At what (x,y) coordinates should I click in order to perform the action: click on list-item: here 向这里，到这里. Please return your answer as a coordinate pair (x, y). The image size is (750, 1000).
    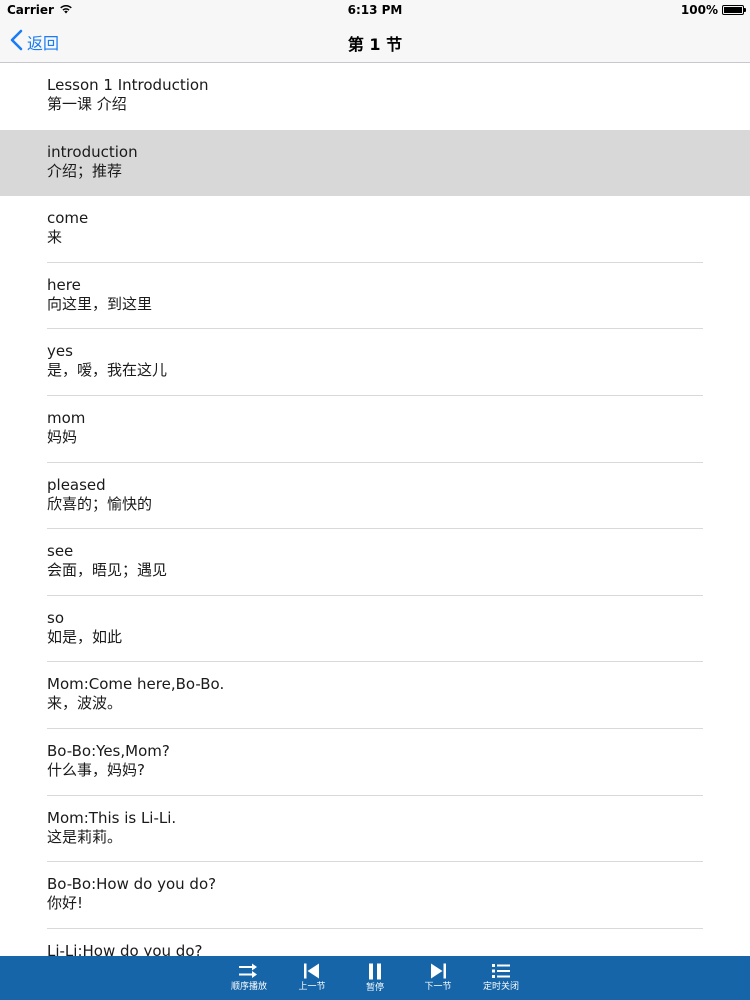
    Looking at the image, I should click on (375, 296).